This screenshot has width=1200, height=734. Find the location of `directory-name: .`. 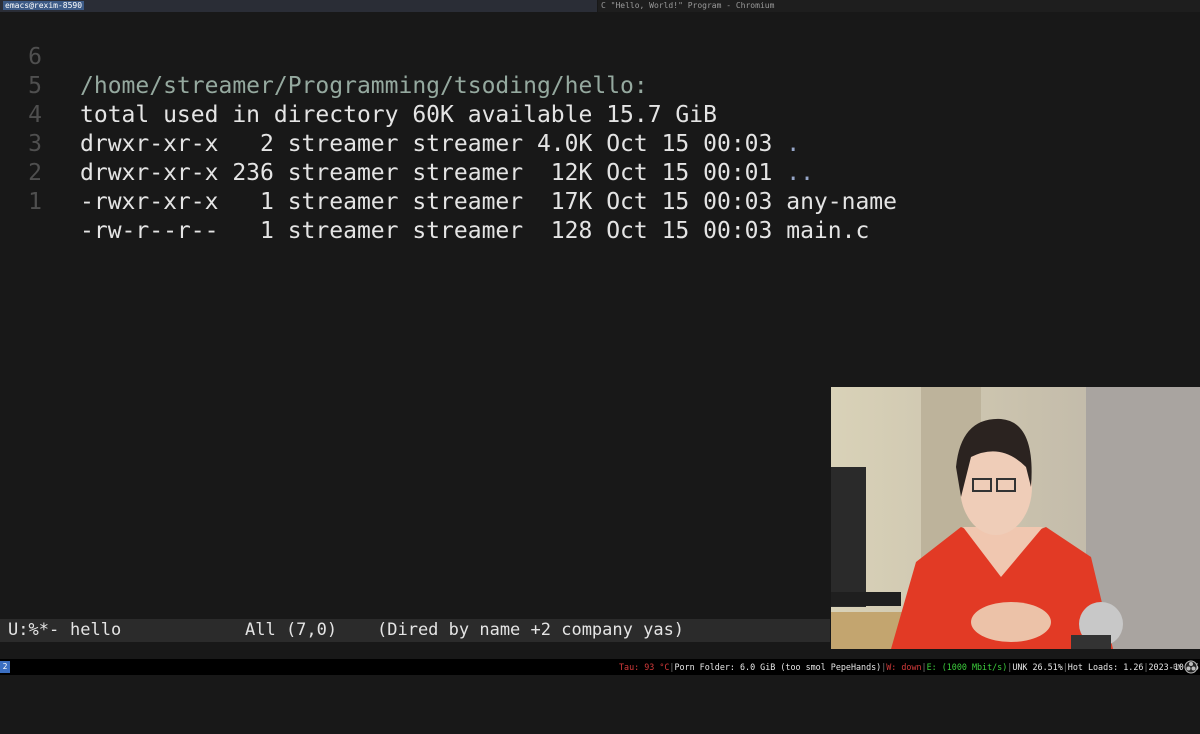

directory-name: . is located at coordinates (793, 144).